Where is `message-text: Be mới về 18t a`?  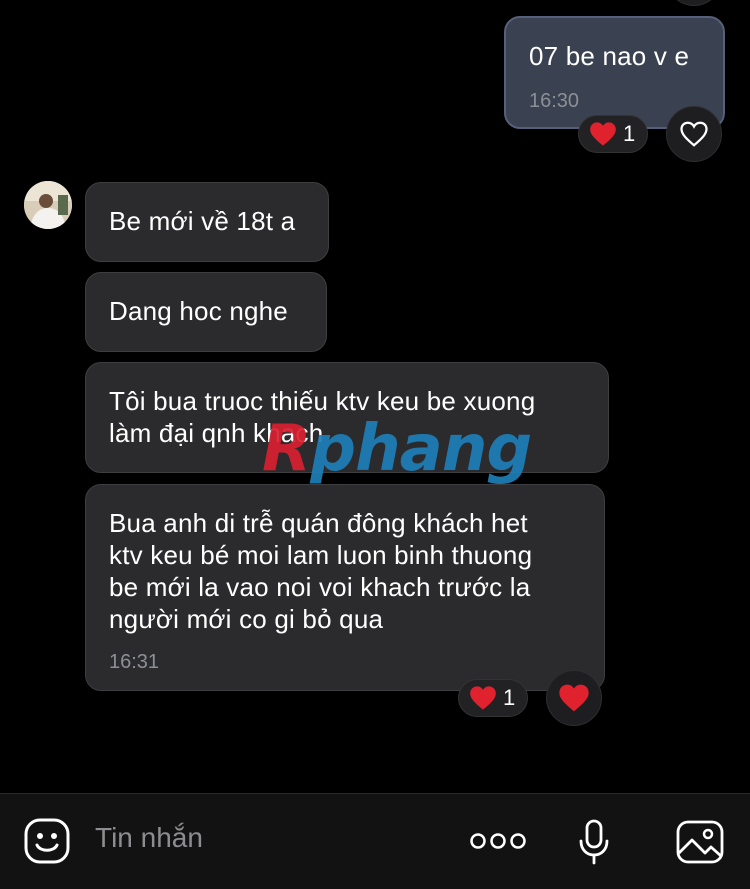
message-text: Be mới về 18t a is located at coordinates (202, 221).